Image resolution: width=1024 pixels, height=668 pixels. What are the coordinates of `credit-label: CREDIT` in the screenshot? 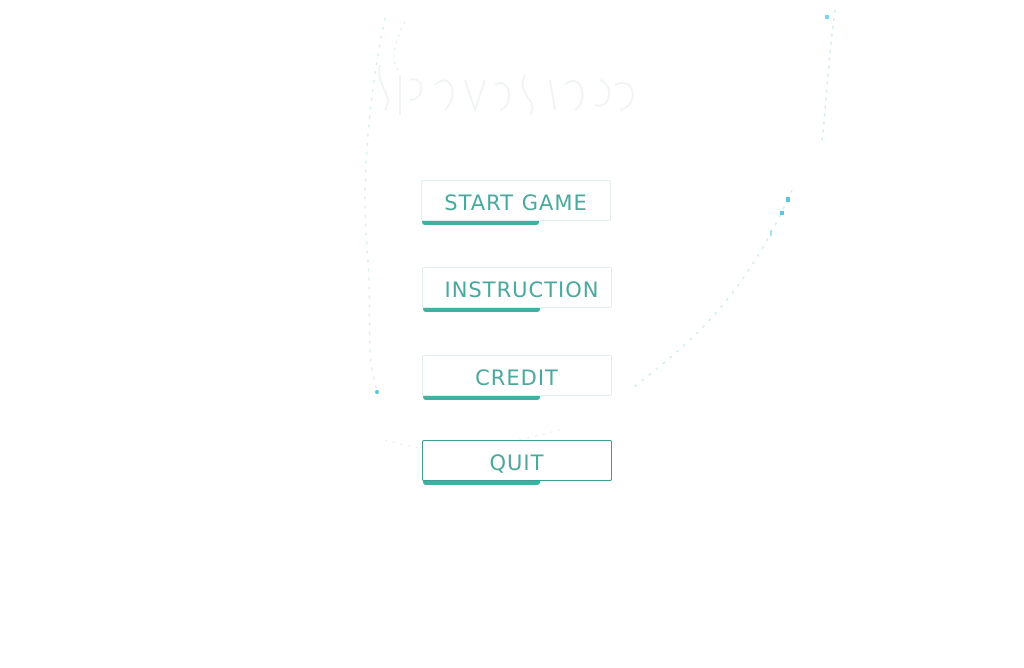 It's located at (517, 378).